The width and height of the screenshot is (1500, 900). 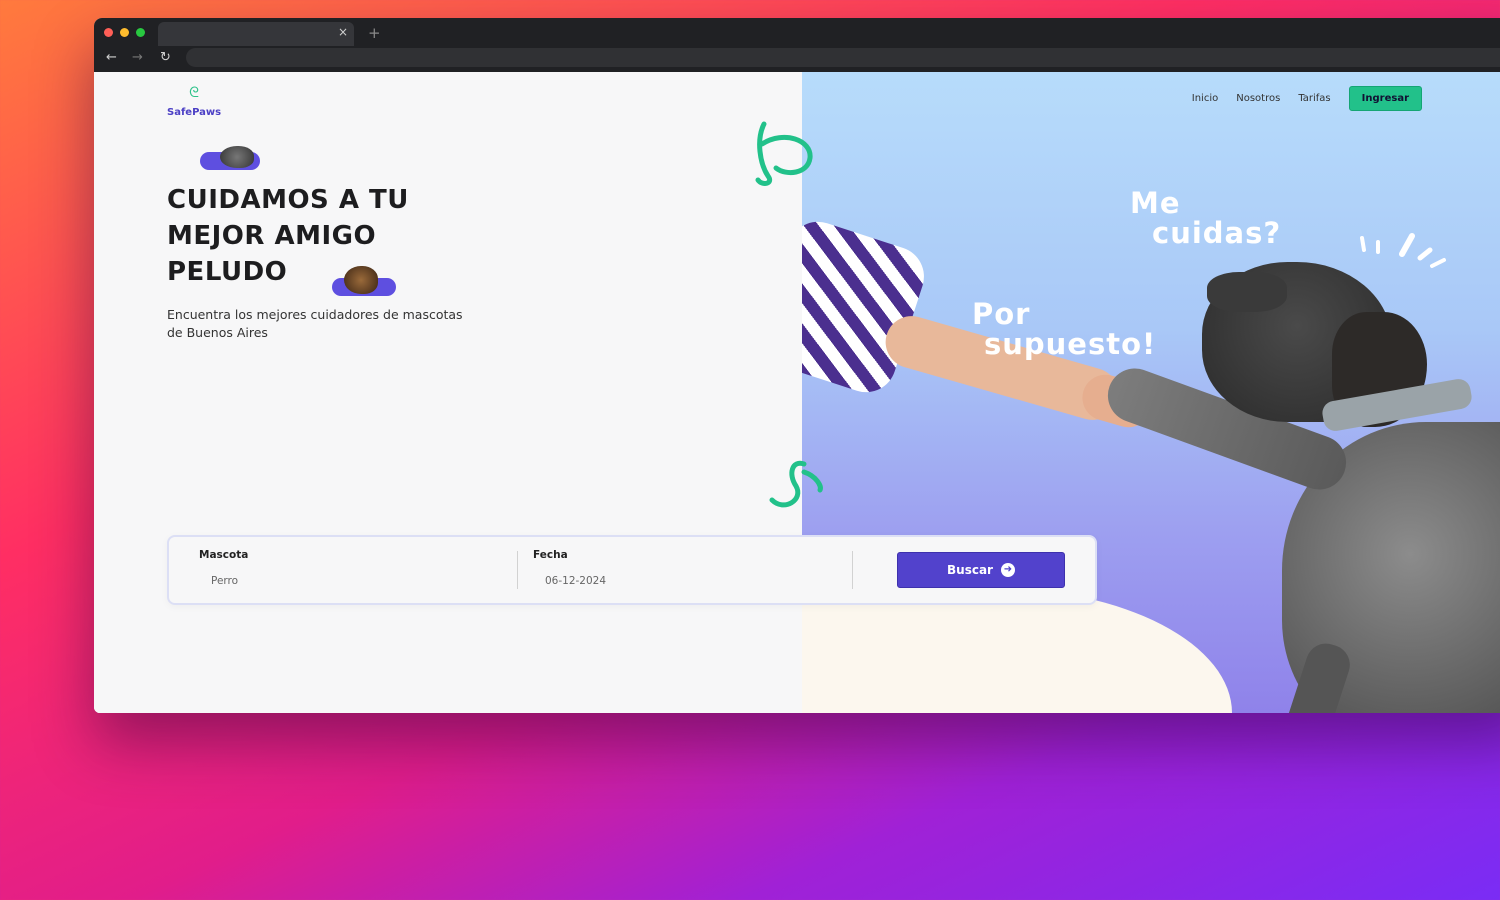 I want to click on reload-icon: ↻, so click(x=165, y=57).